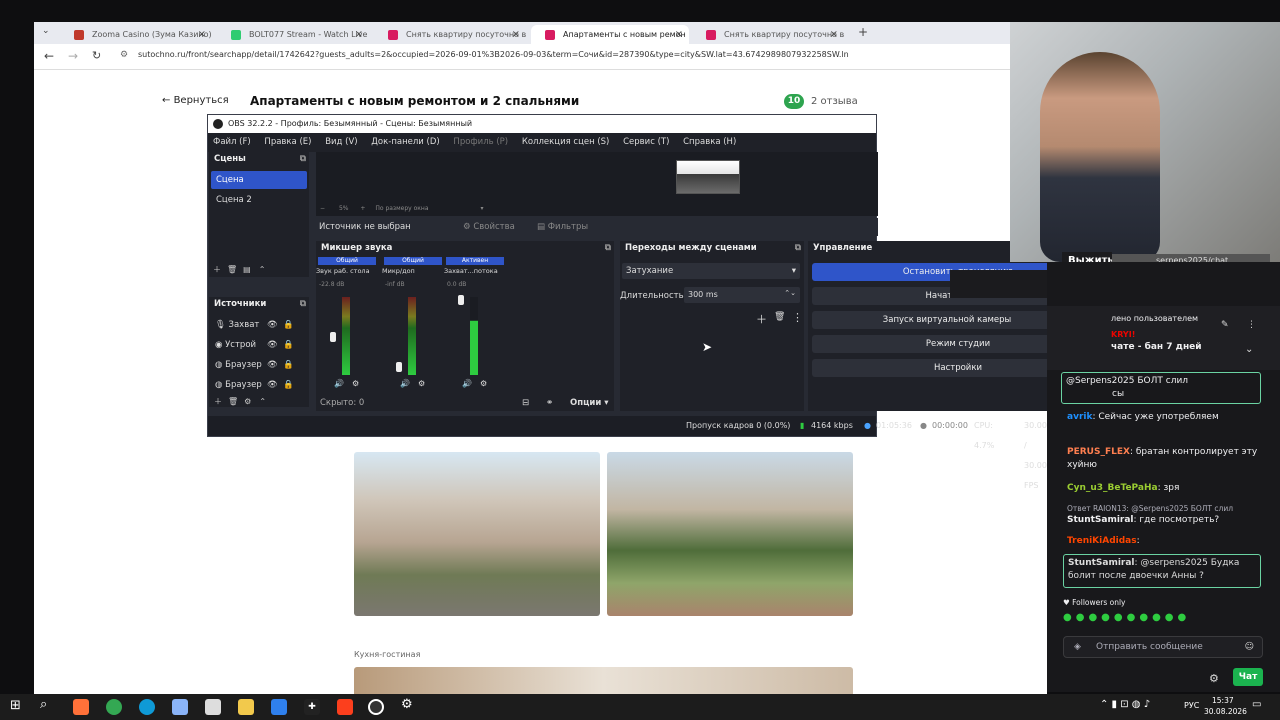 Image resolution: width=1280 pixels, height=720 pixels. Describe the element at coordinates (709, 142) in the screenshot. I see `menu-help: Справка (H)` at that location.